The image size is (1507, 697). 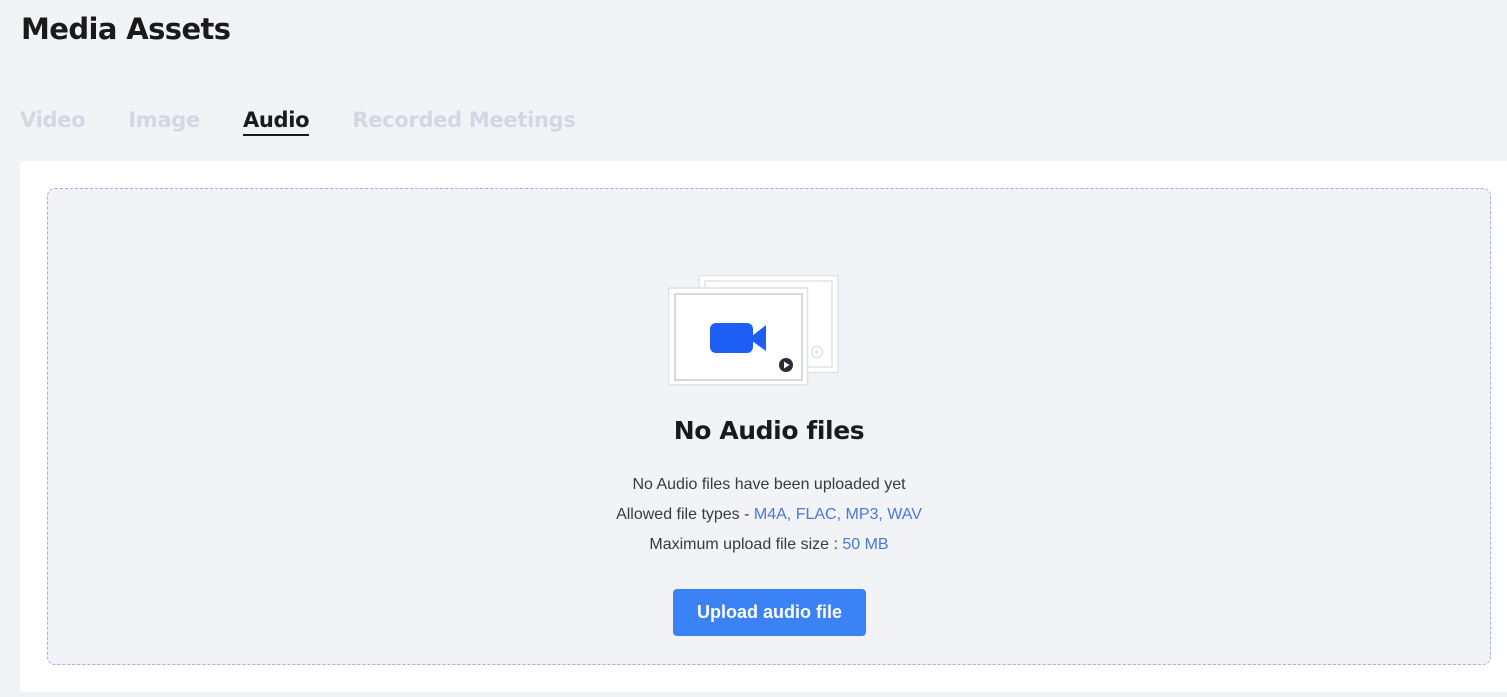 I want to click on allowed-file-types-value: M4A, FLAC, MP3, WAV, so click(x=837, y=514).